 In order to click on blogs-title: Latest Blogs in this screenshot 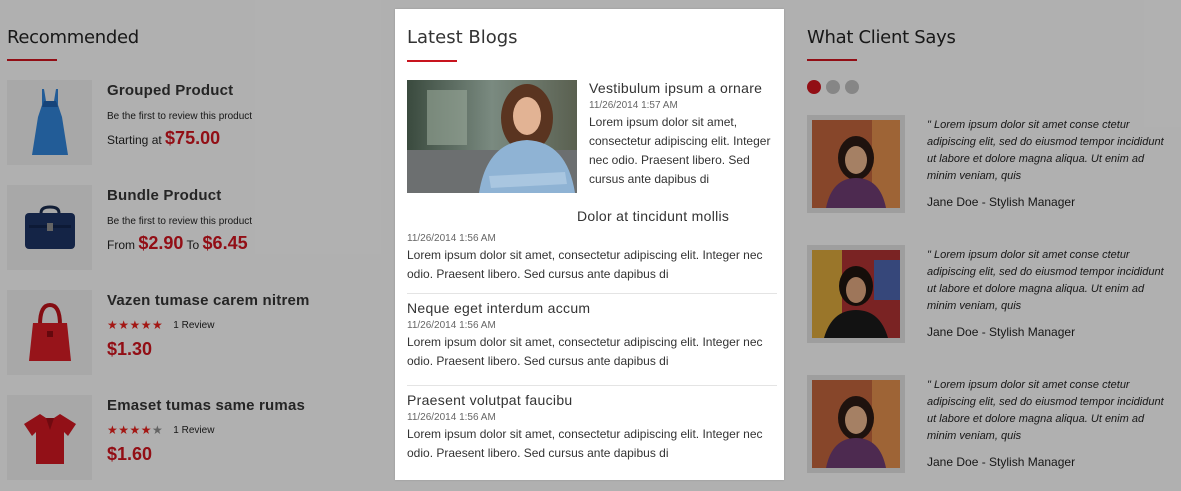, I will do `click(462, 37)`.